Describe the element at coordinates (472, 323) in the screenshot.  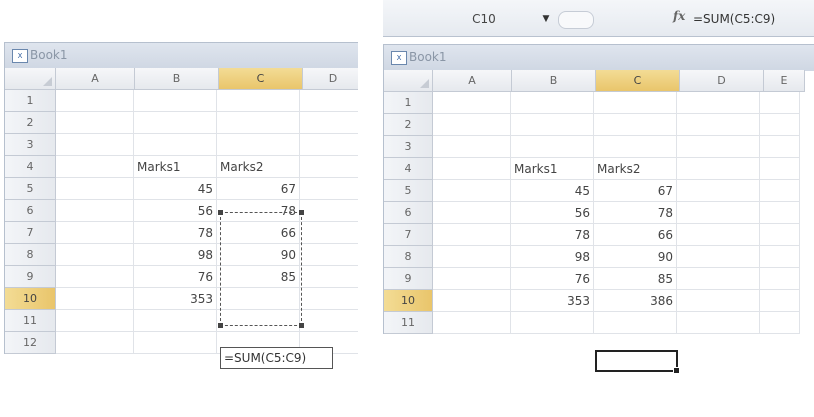
I see `cell-a11` at that location.